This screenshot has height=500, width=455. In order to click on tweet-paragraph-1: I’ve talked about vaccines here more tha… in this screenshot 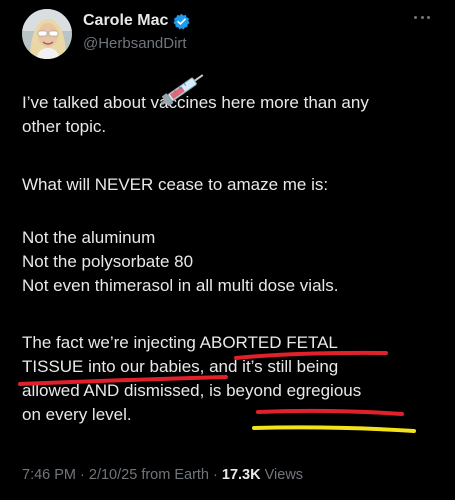, I will do `click(195, 114)`.